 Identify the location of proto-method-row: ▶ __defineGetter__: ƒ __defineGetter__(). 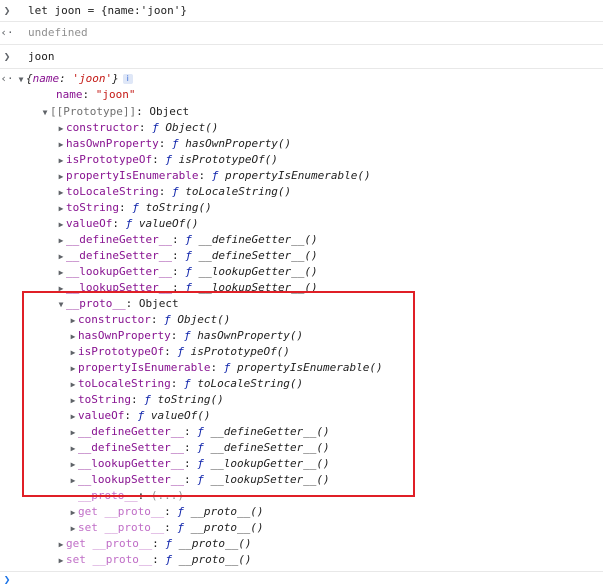
(301, 432).